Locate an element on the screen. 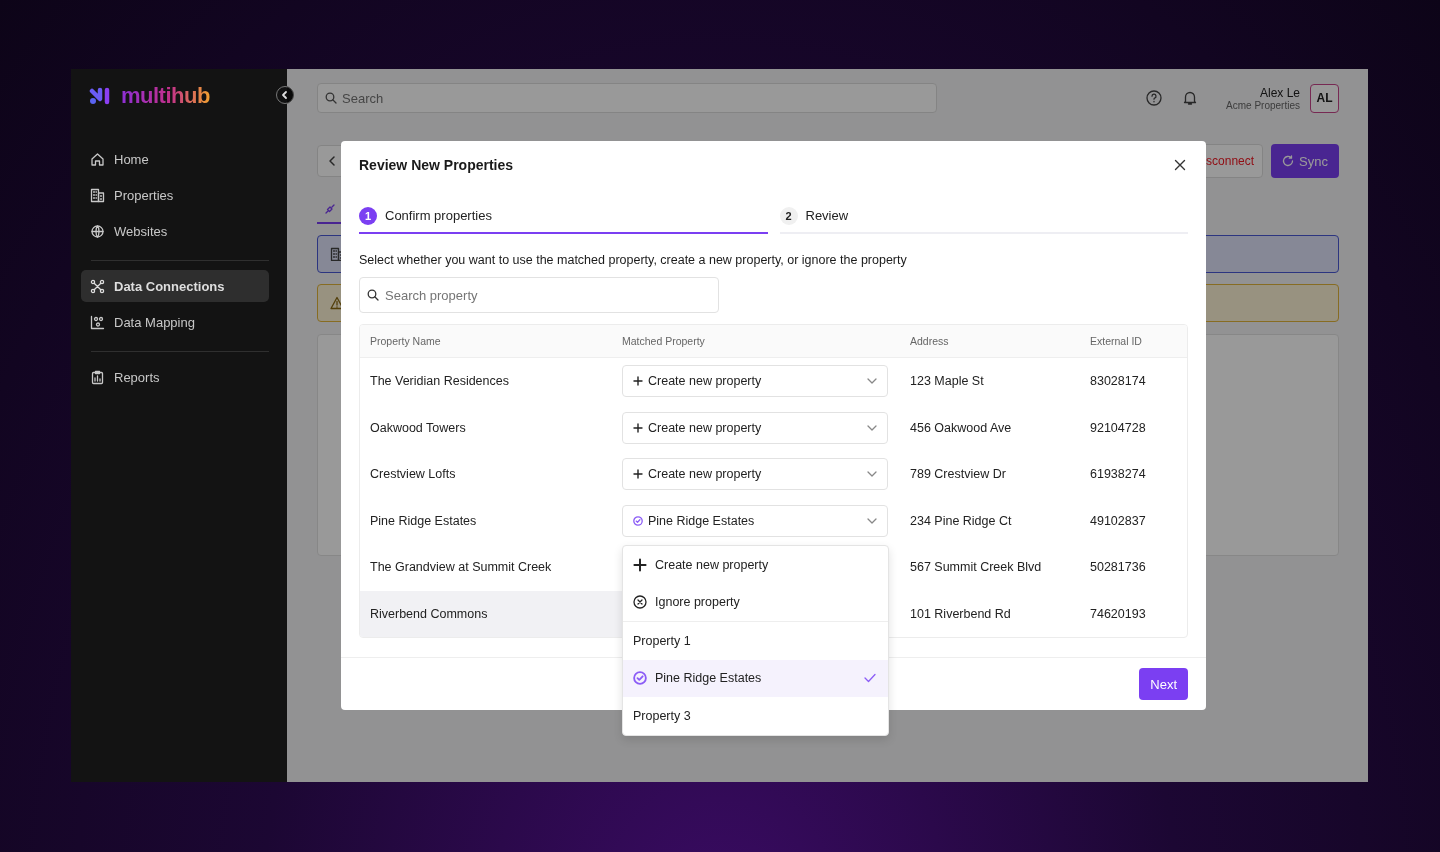 Image resolution: width=1440 pixels, height=852 pixels. column-header: External ID is located at coordinates (1116, 341).